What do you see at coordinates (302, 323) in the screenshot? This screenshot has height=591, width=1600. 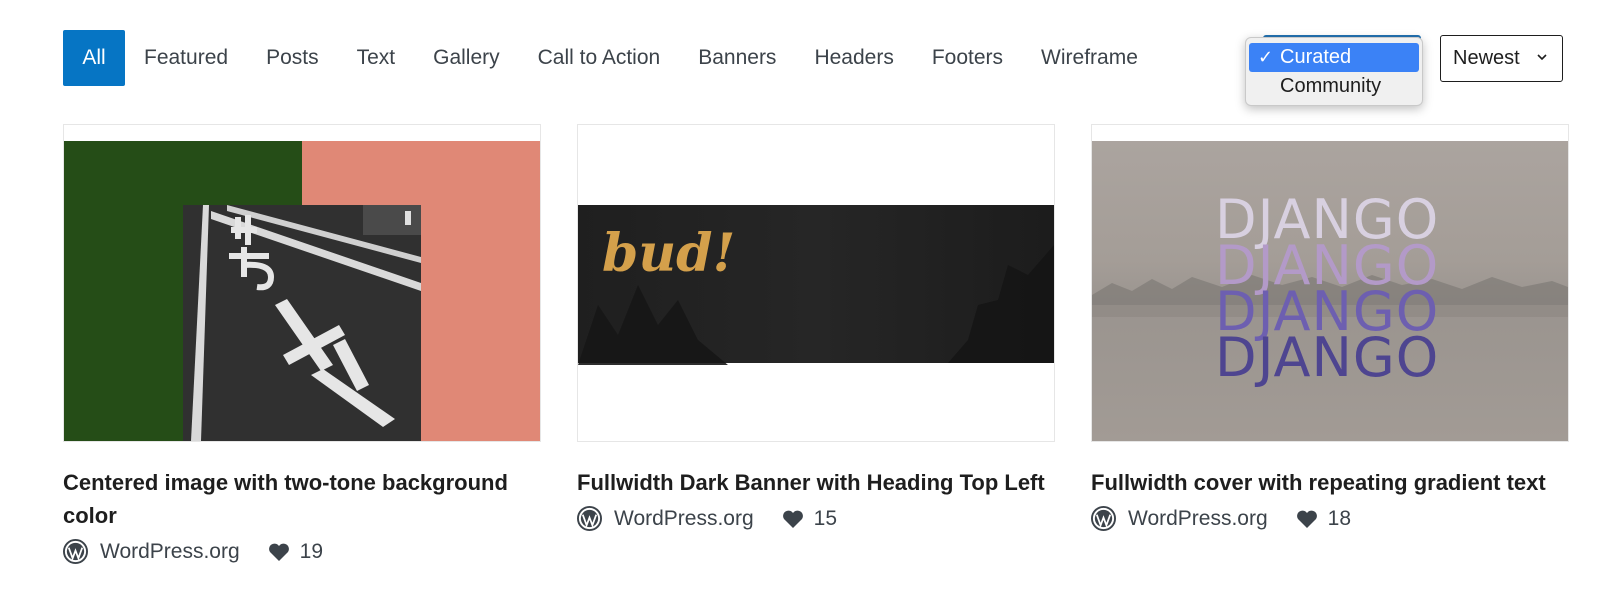 I see `road-photo-image` at bounding box center [302, 323].